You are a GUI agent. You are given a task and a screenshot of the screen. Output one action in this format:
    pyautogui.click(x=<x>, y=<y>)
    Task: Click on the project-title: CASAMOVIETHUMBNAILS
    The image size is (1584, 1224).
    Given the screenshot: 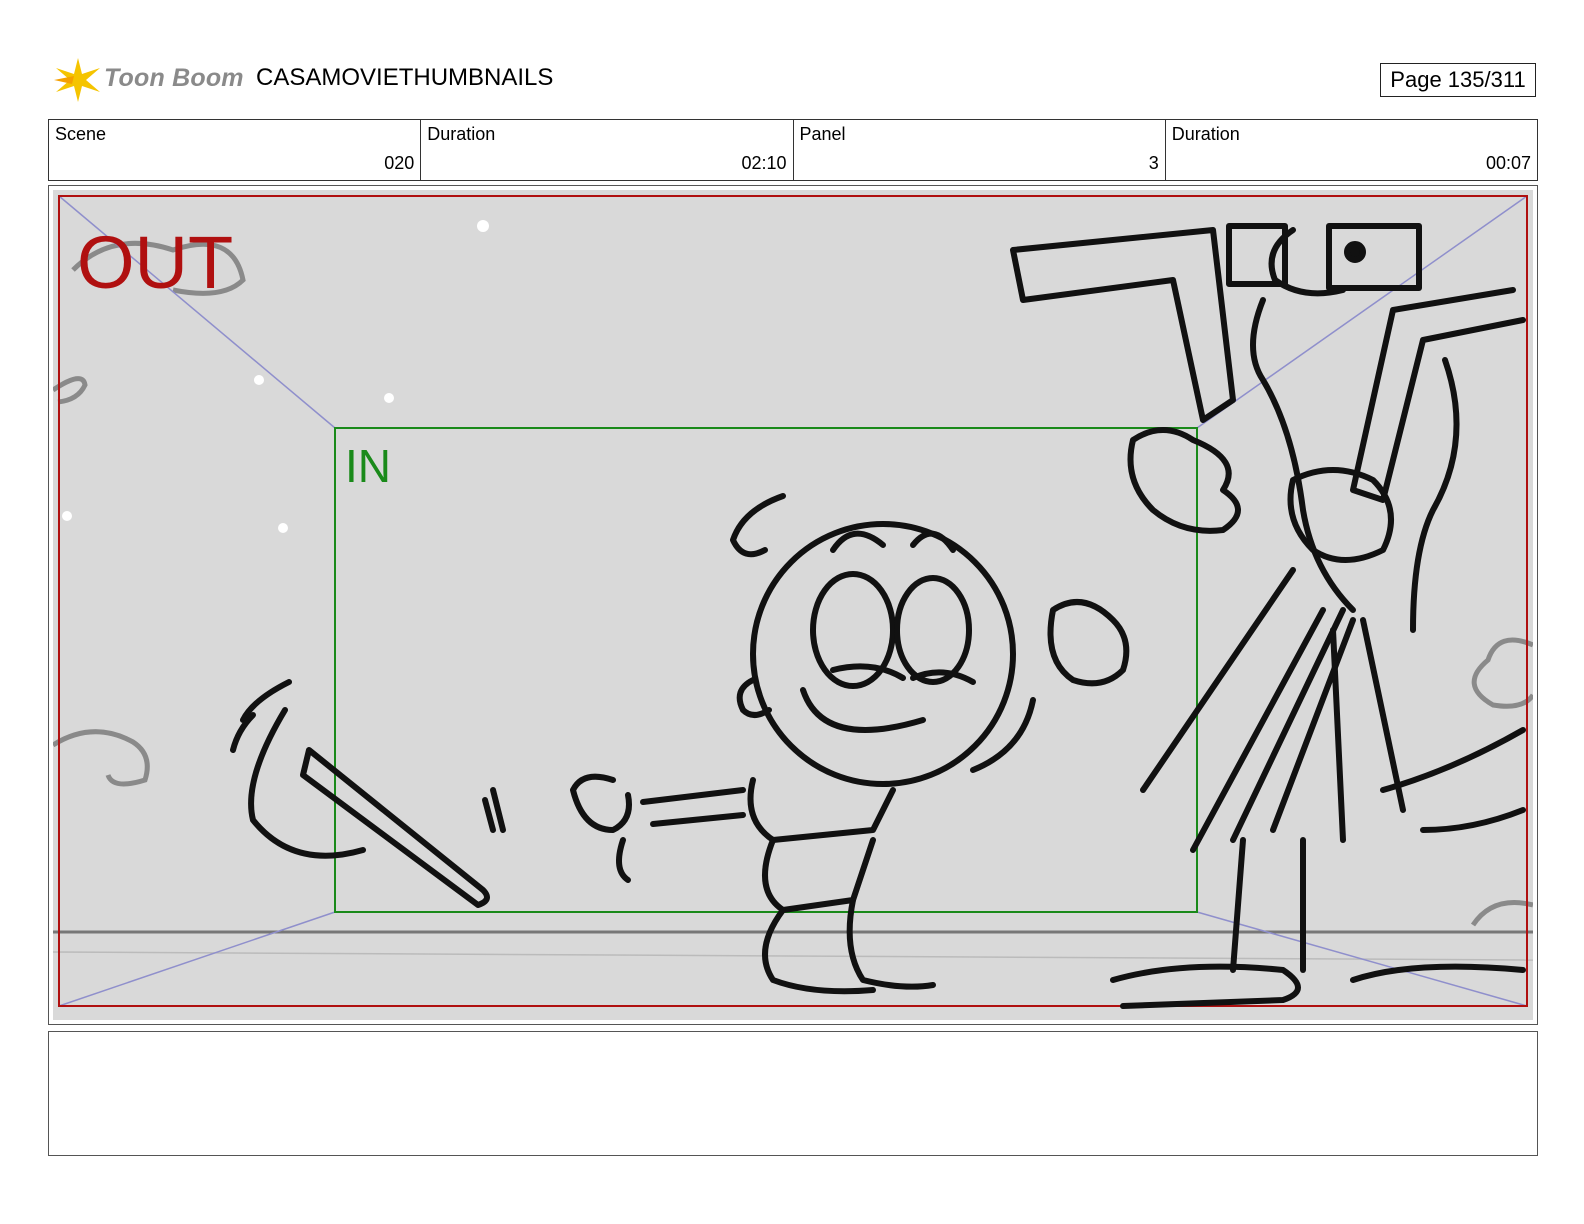 What is the action you would take?
    pyautogui.click(x=405, y=77)
    